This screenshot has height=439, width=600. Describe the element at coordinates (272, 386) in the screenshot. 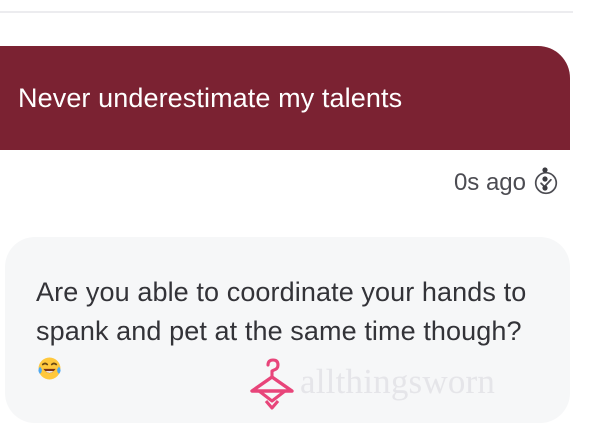

I see `watermark-hanger-logo-icon` at that location.